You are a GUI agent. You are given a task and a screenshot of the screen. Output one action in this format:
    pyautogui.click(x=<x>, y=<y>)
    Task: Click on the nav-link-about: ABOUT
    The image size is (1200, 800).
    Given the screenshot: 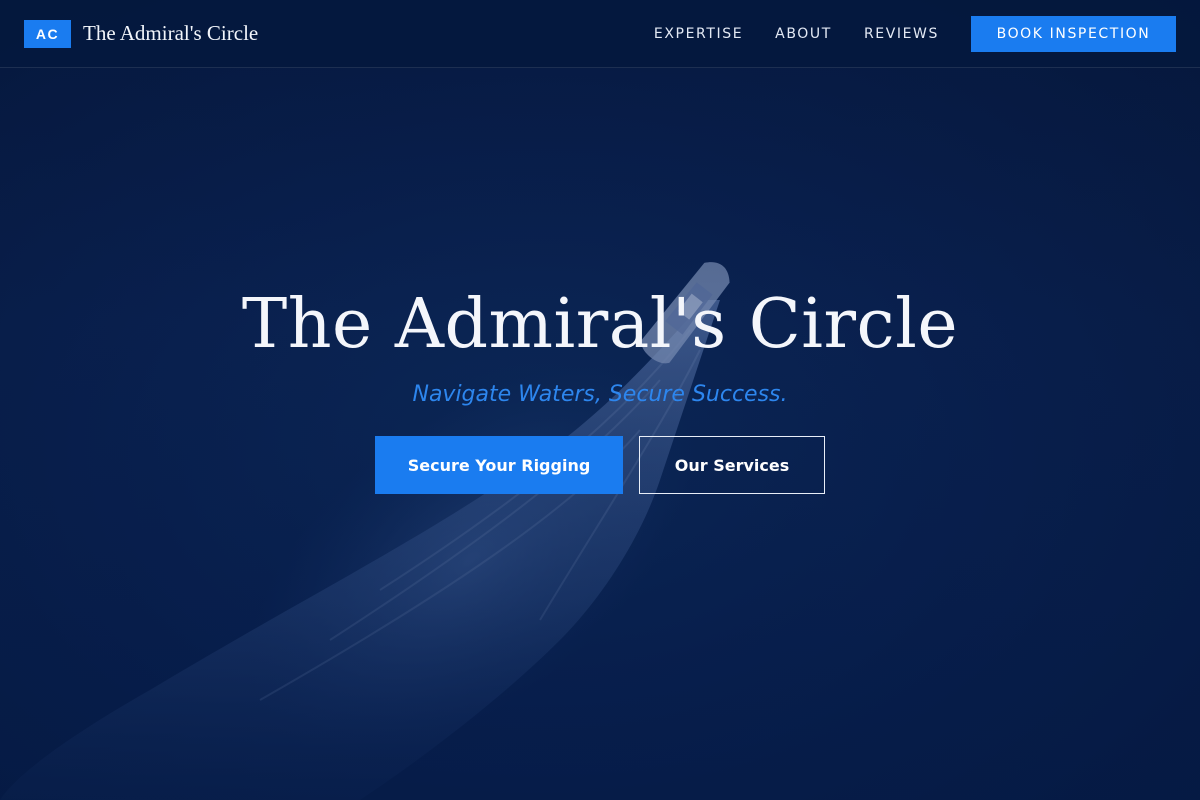 What is the action you would take?
    pyautogui.click(x=803, y=34)
    